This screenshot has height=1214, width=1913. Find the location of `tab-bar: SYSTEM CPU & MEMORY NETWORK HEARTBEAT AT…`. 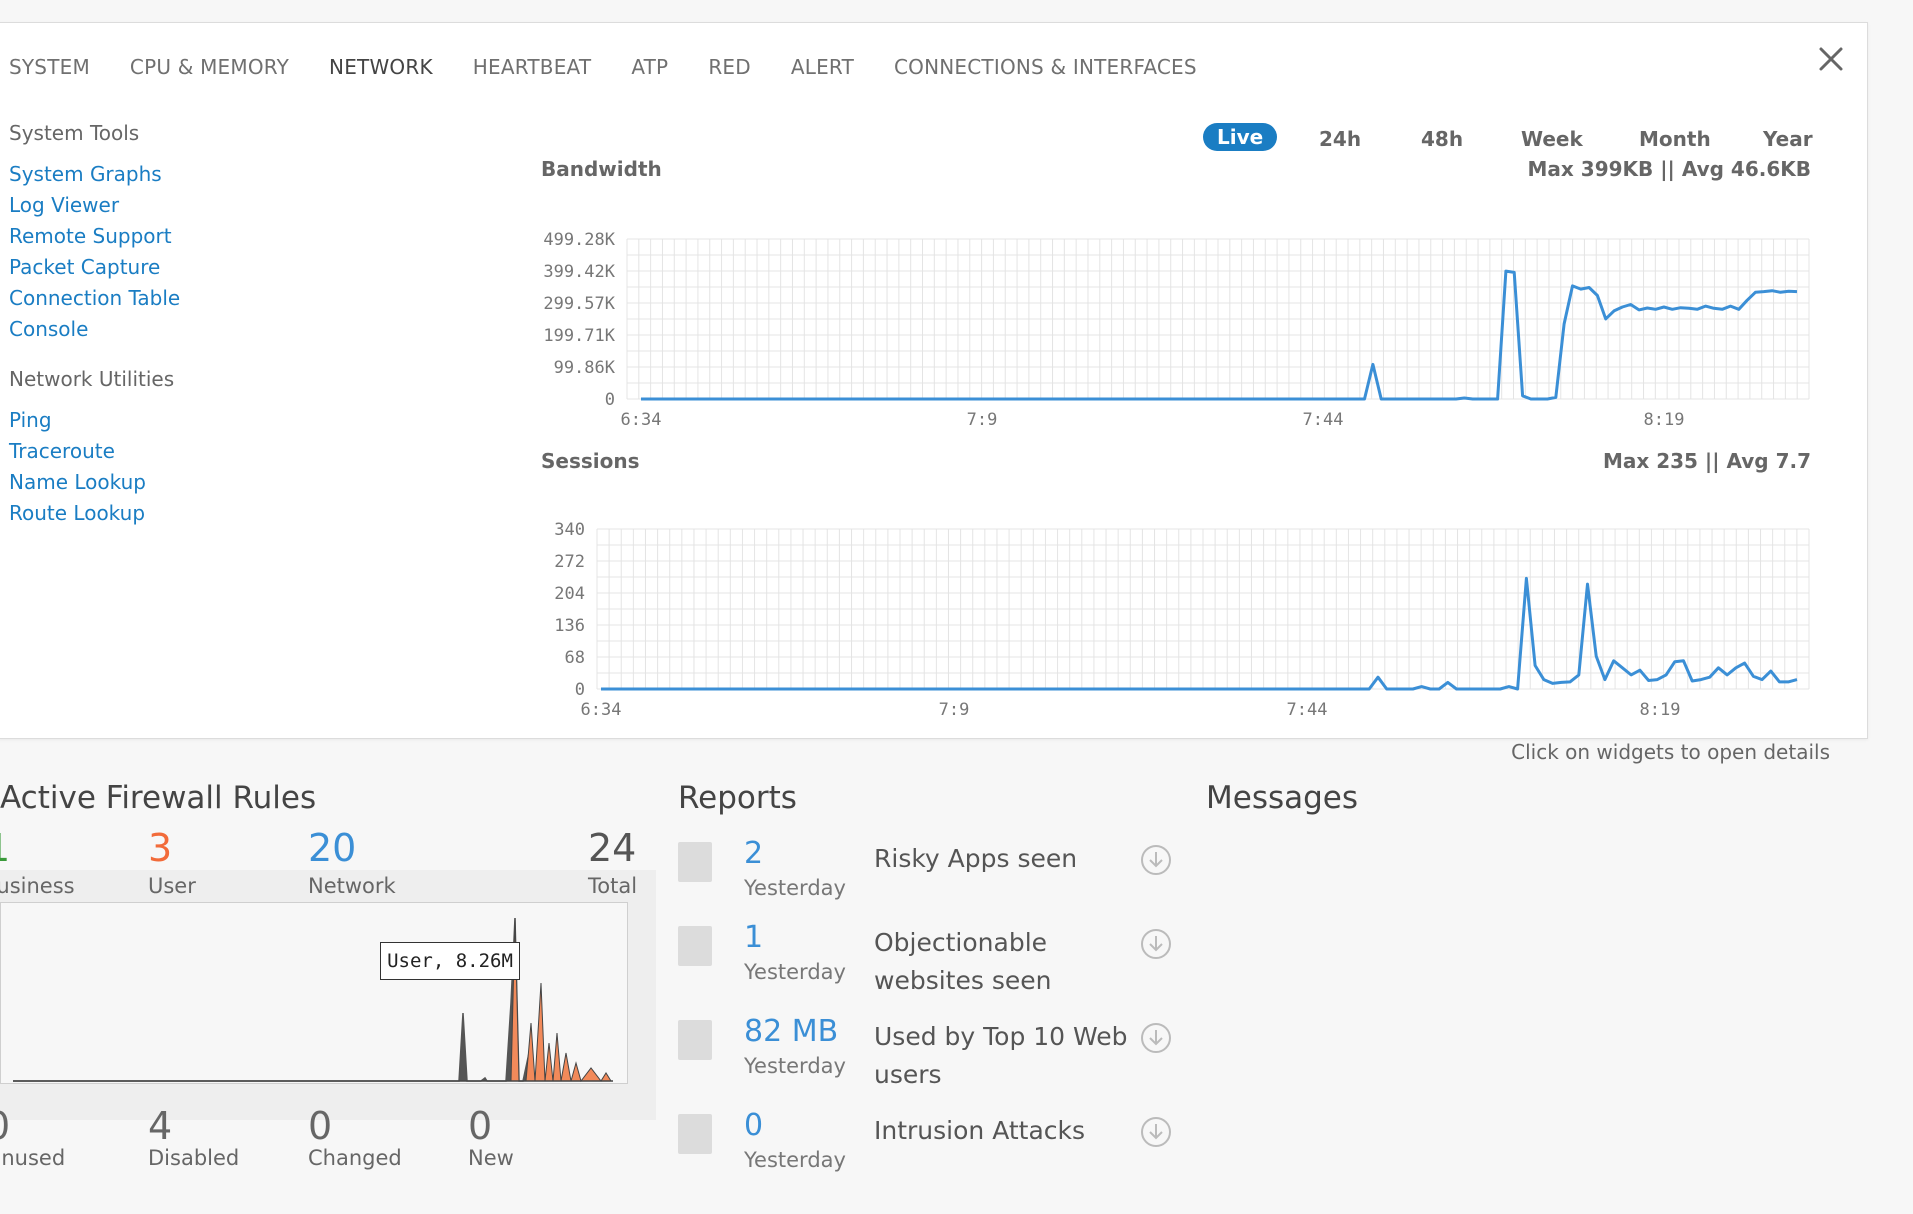

tab-bar: SYSTEM CPU & MEMORY NETWORK HEARTBEAT AT… is located at coordinates (623, 67).